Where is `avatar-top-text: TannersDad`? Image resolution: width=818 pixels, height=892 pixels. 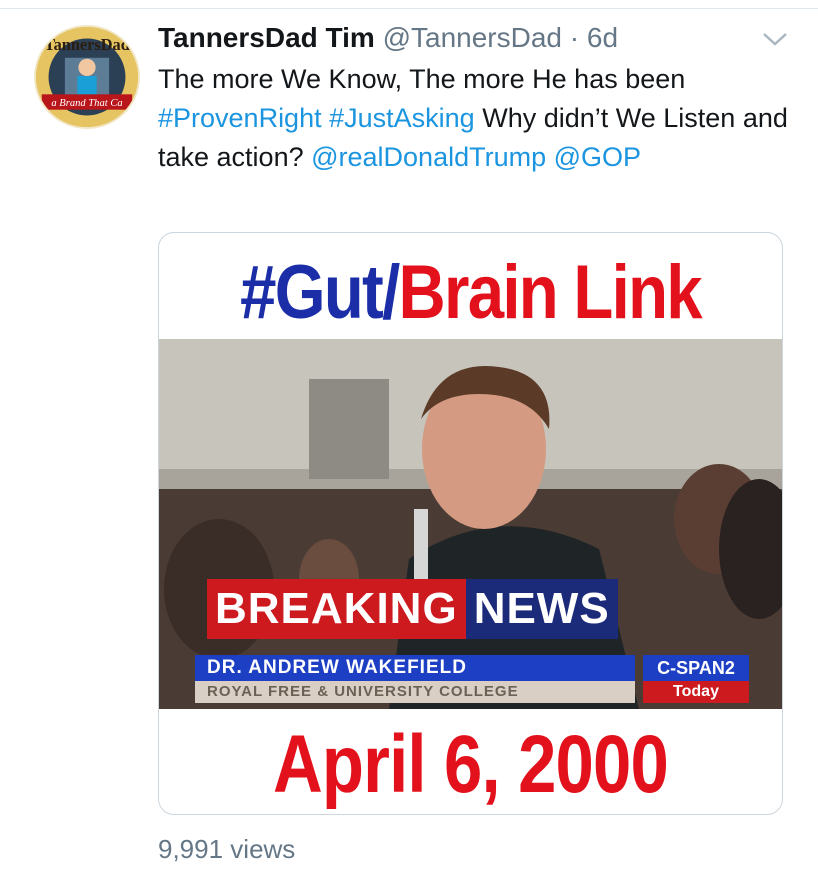 avatar-top-text: TannersDad is located at coordinates (87, 44).